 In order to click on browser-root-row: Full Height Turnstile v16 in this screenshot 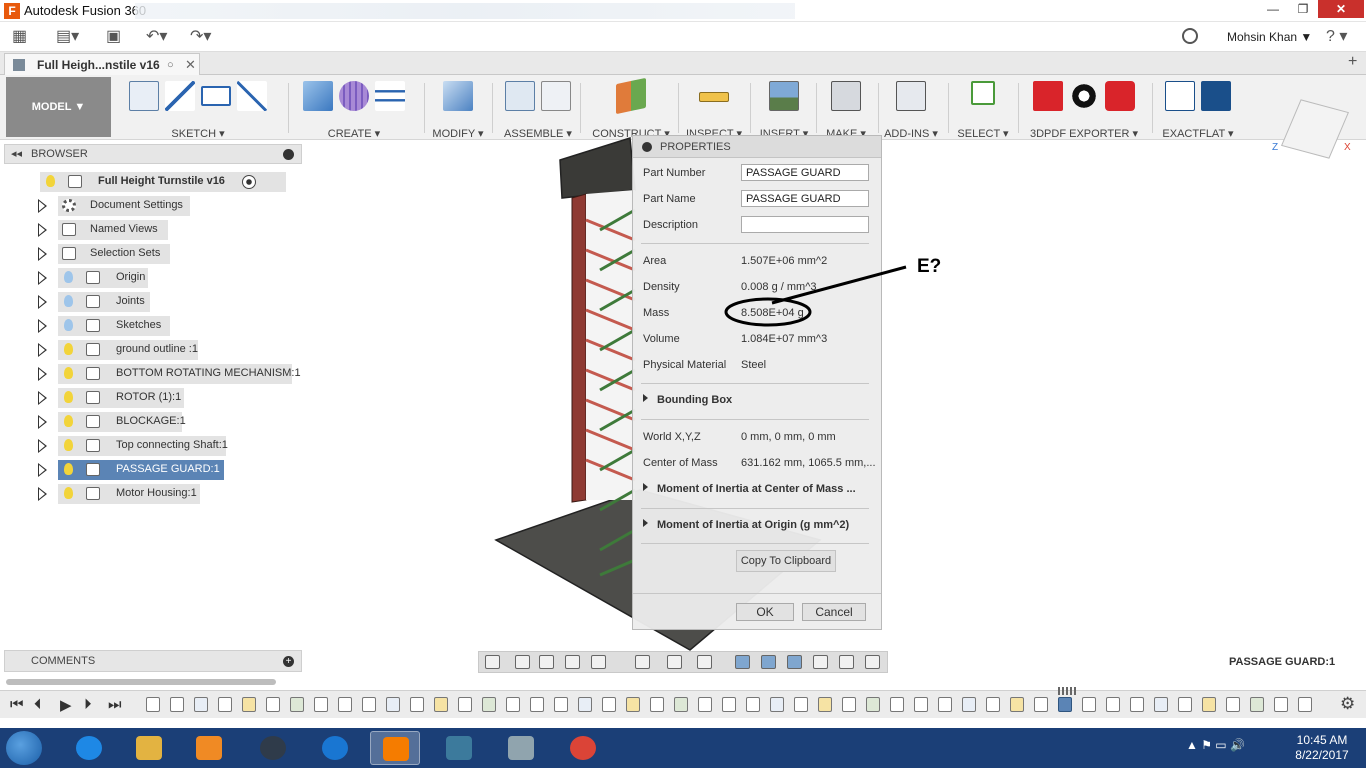, I will do `click(153, 182)`.